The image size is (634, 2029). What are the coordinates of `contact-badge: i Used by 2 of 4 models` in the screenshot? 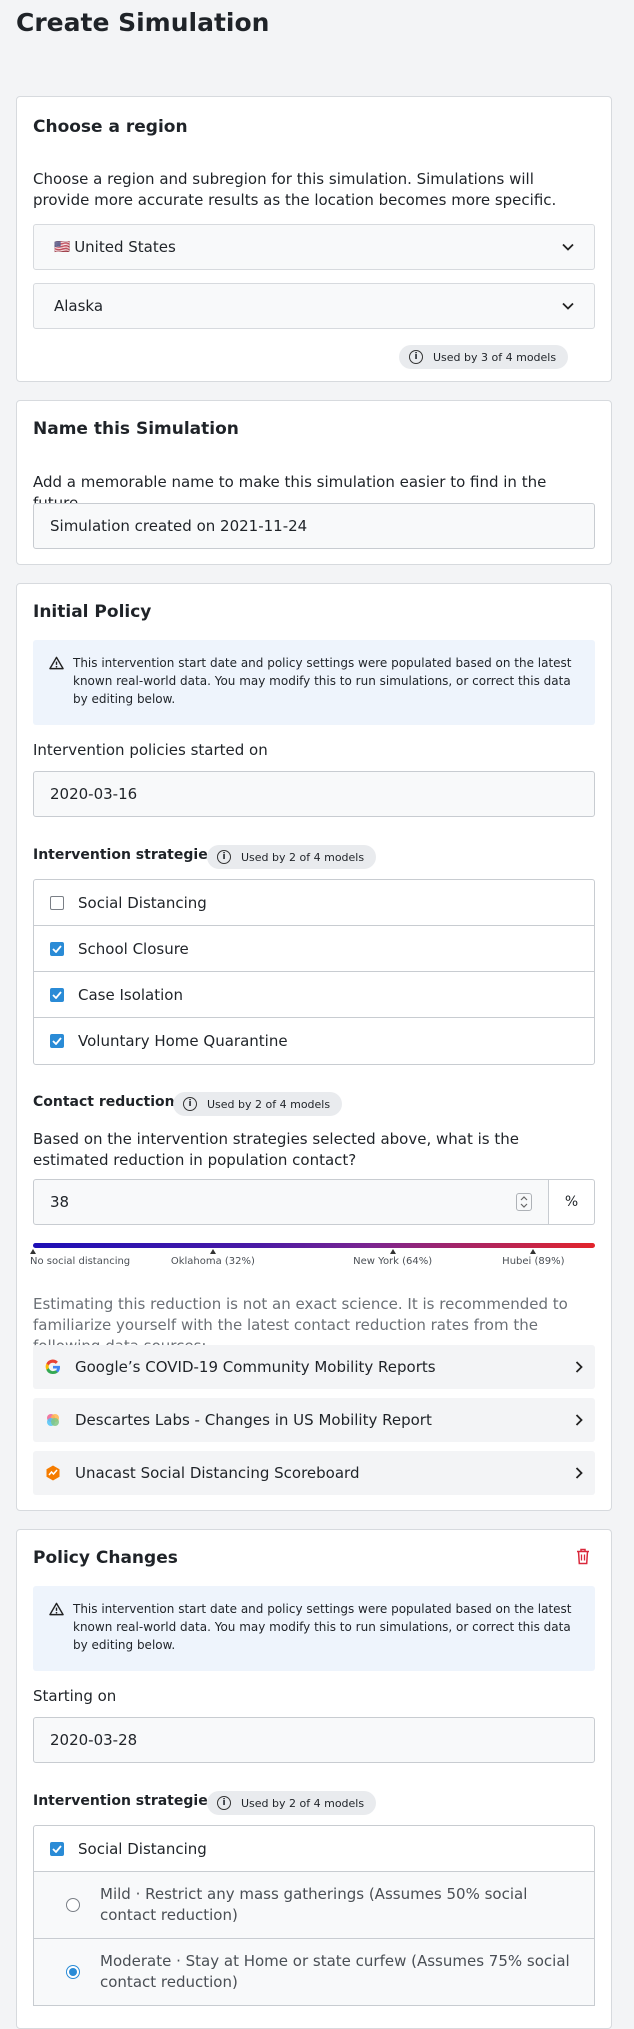 It's located at (258, 1104).